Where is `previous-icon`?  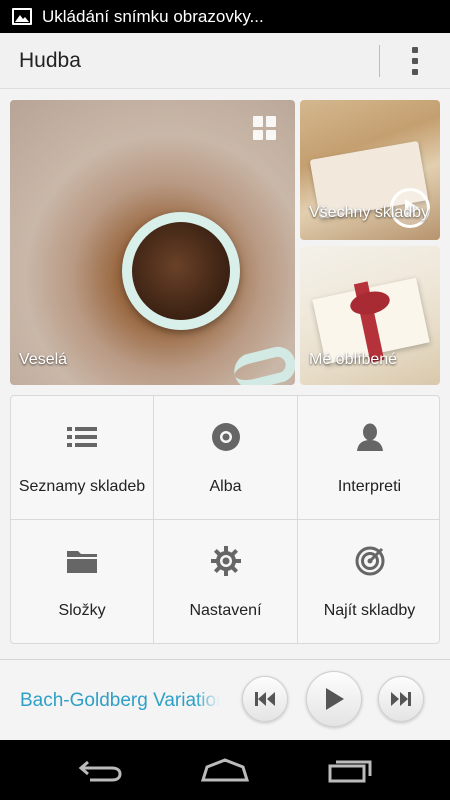
previous-icon is located at coordinates (265, 699).